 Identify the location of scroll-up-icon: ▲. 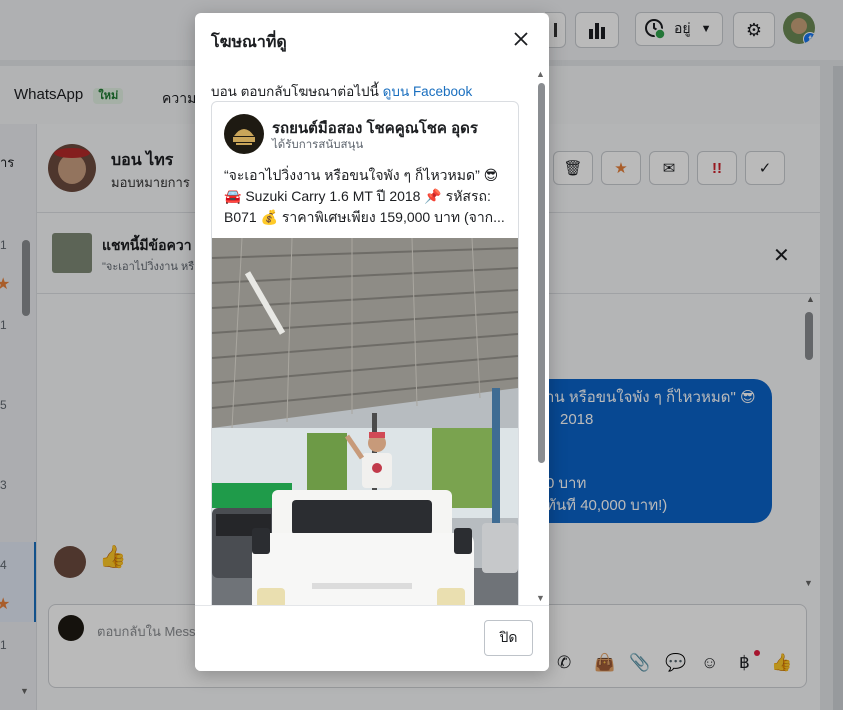
(540, 74).